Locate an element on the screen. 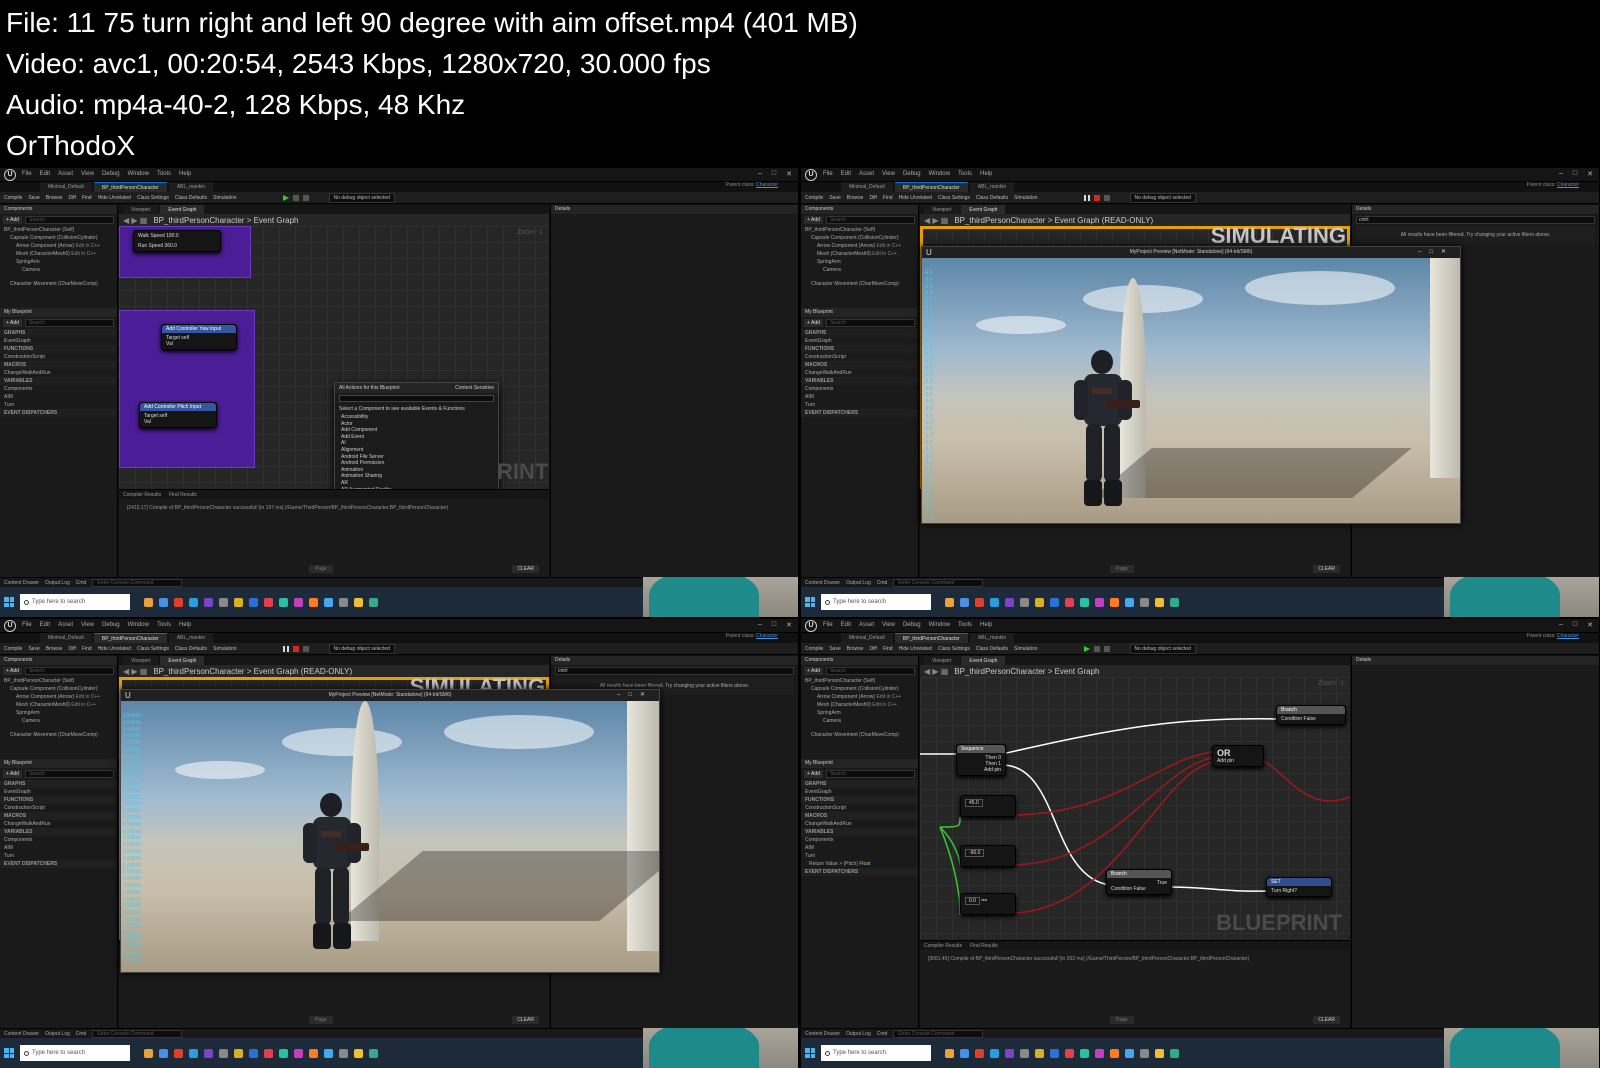  action-category: Actor is located at coordinates (416, 424).